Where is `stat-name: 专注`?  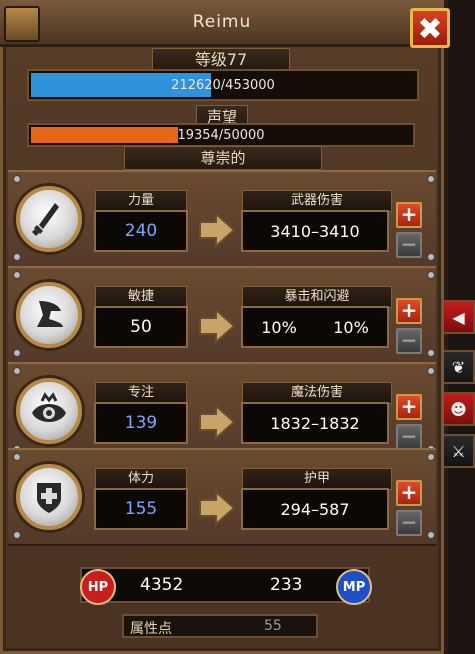 stat-name: 专注 is located at coordinates (141, 393).